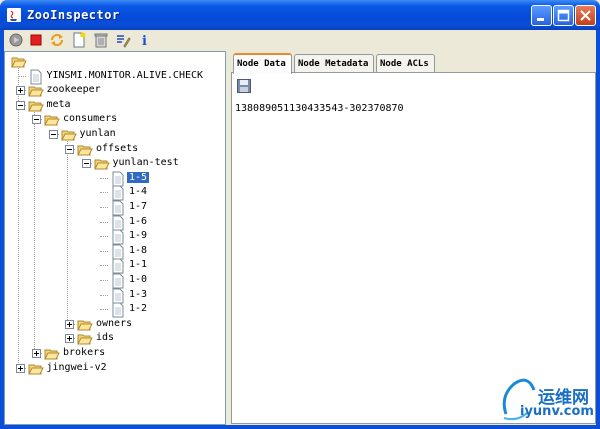 This screenshot has width=600, height=429. I want to click on tree-node-folder: yunlan-test, so click(115, 164).